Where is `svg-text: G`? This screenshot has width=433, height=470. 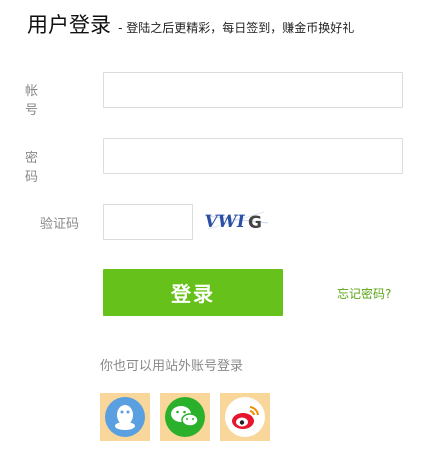 svg-text: G is located at coordinates (255, 223).